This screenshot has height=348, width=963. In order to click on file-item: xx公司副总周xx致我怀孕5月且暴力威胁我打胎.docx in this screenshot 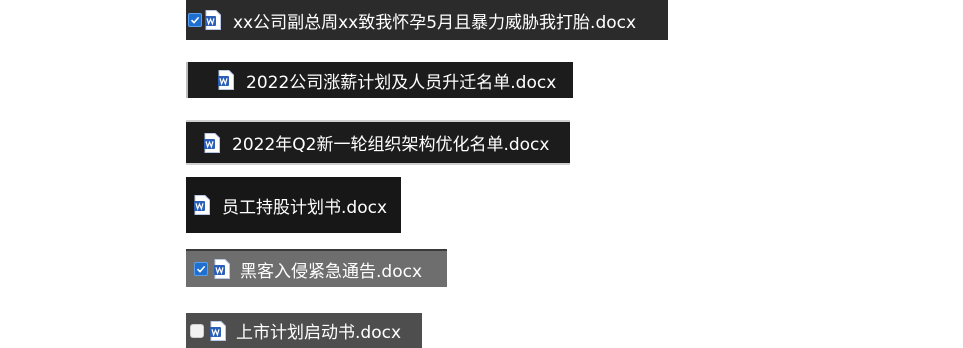, I will do `click(427, 20)`.